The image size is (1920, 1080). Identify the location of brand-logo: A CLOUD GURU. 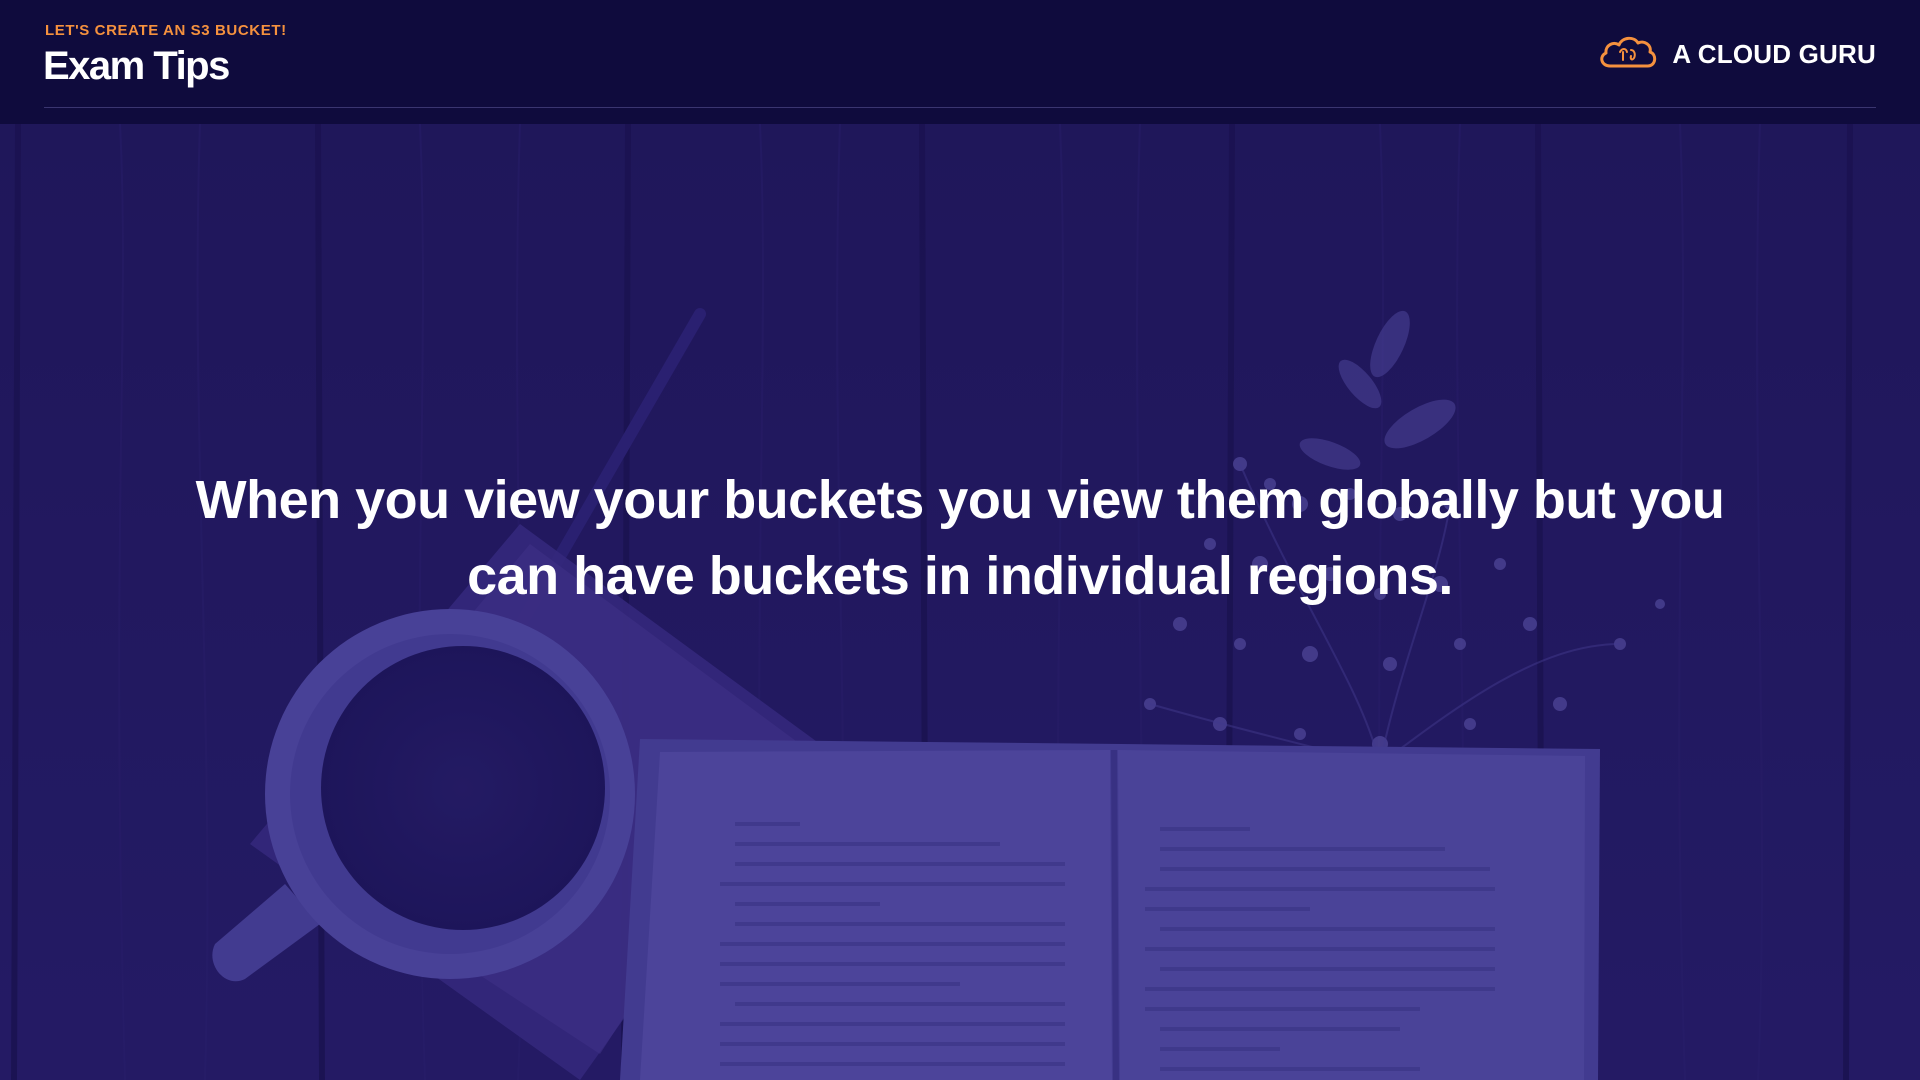
(1736, 54).